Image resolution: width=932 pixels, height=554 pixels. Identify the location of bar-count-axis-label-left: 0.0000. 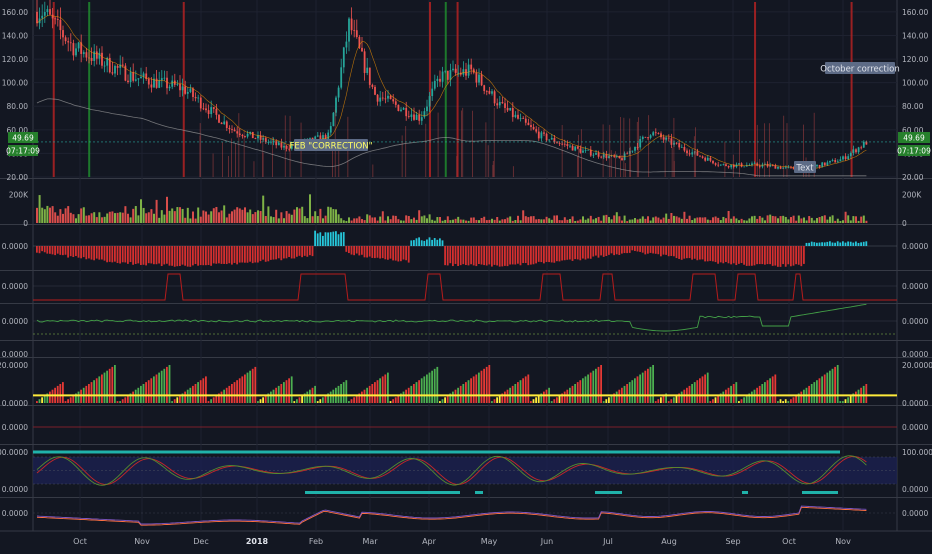
(15, 403).